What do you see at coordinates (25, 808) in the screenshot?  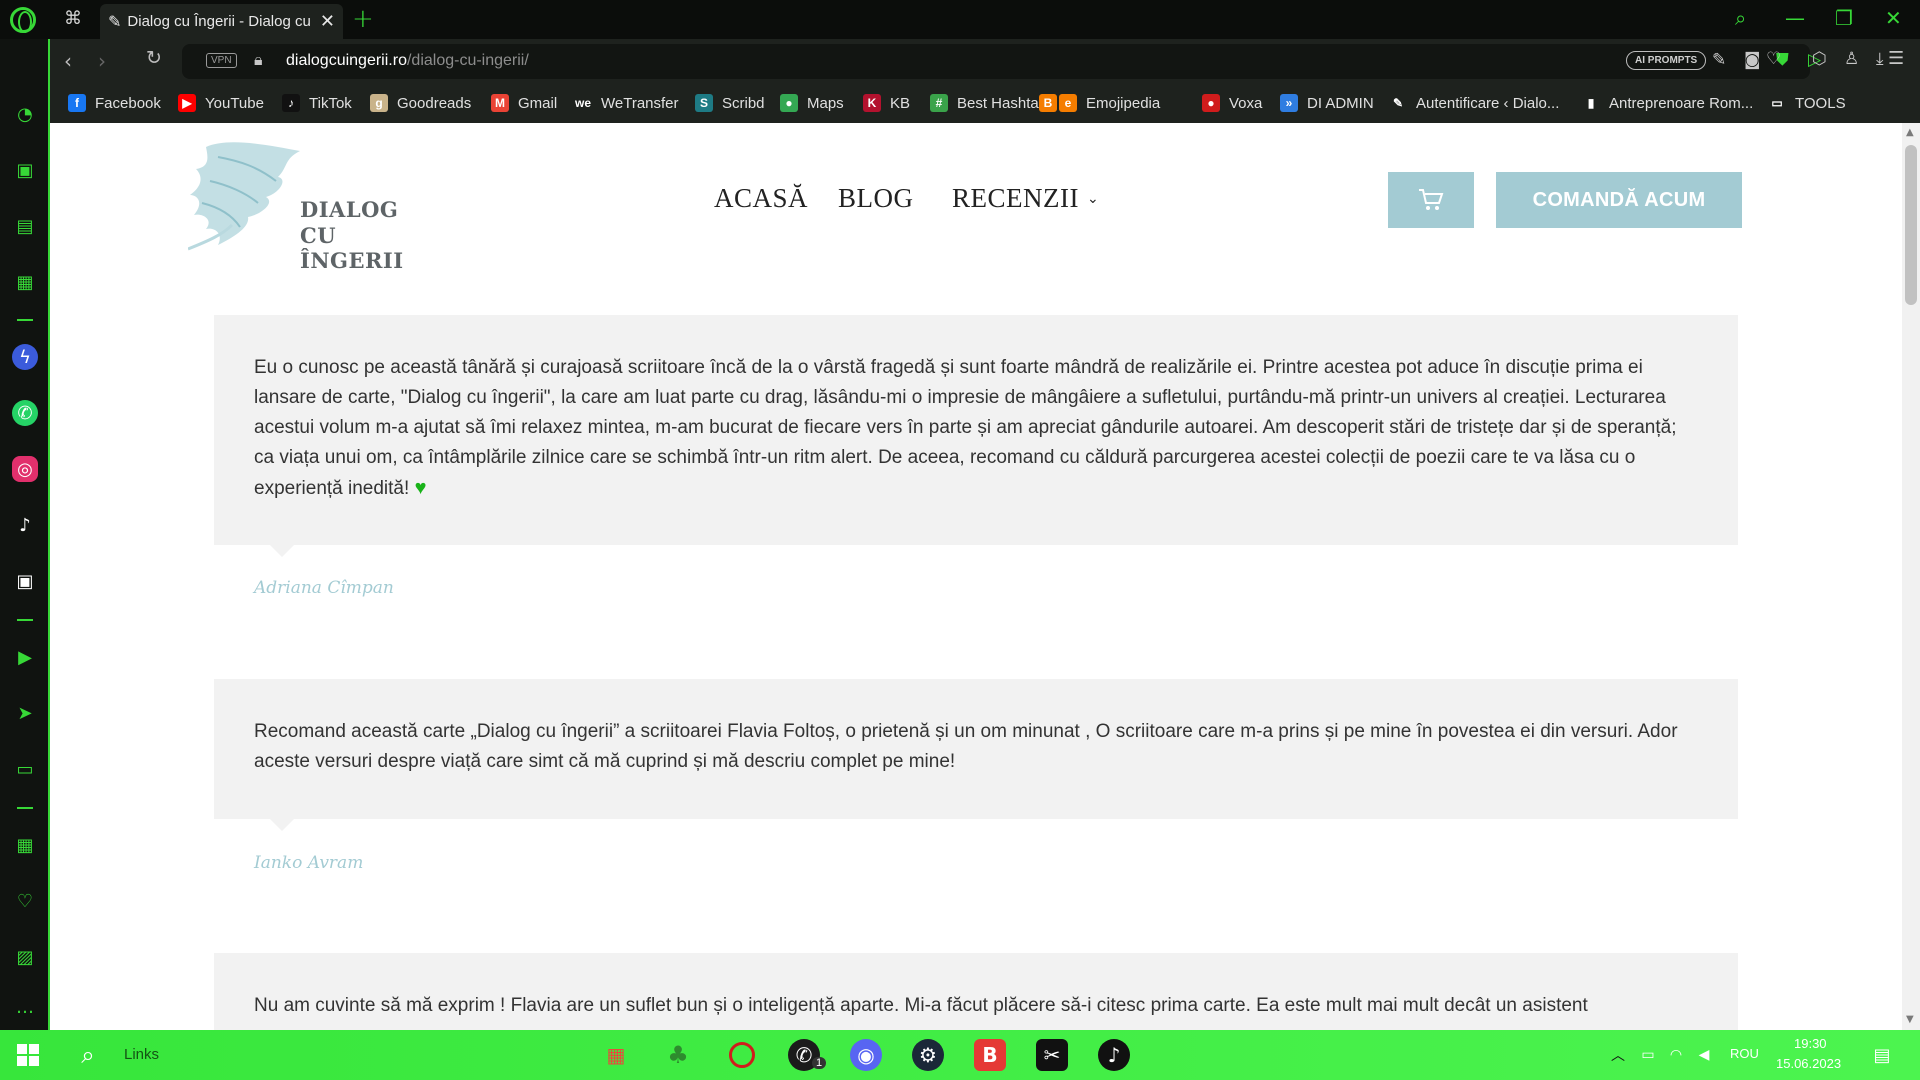 I see `sidebar-divider` at bounding box center [25, 808].